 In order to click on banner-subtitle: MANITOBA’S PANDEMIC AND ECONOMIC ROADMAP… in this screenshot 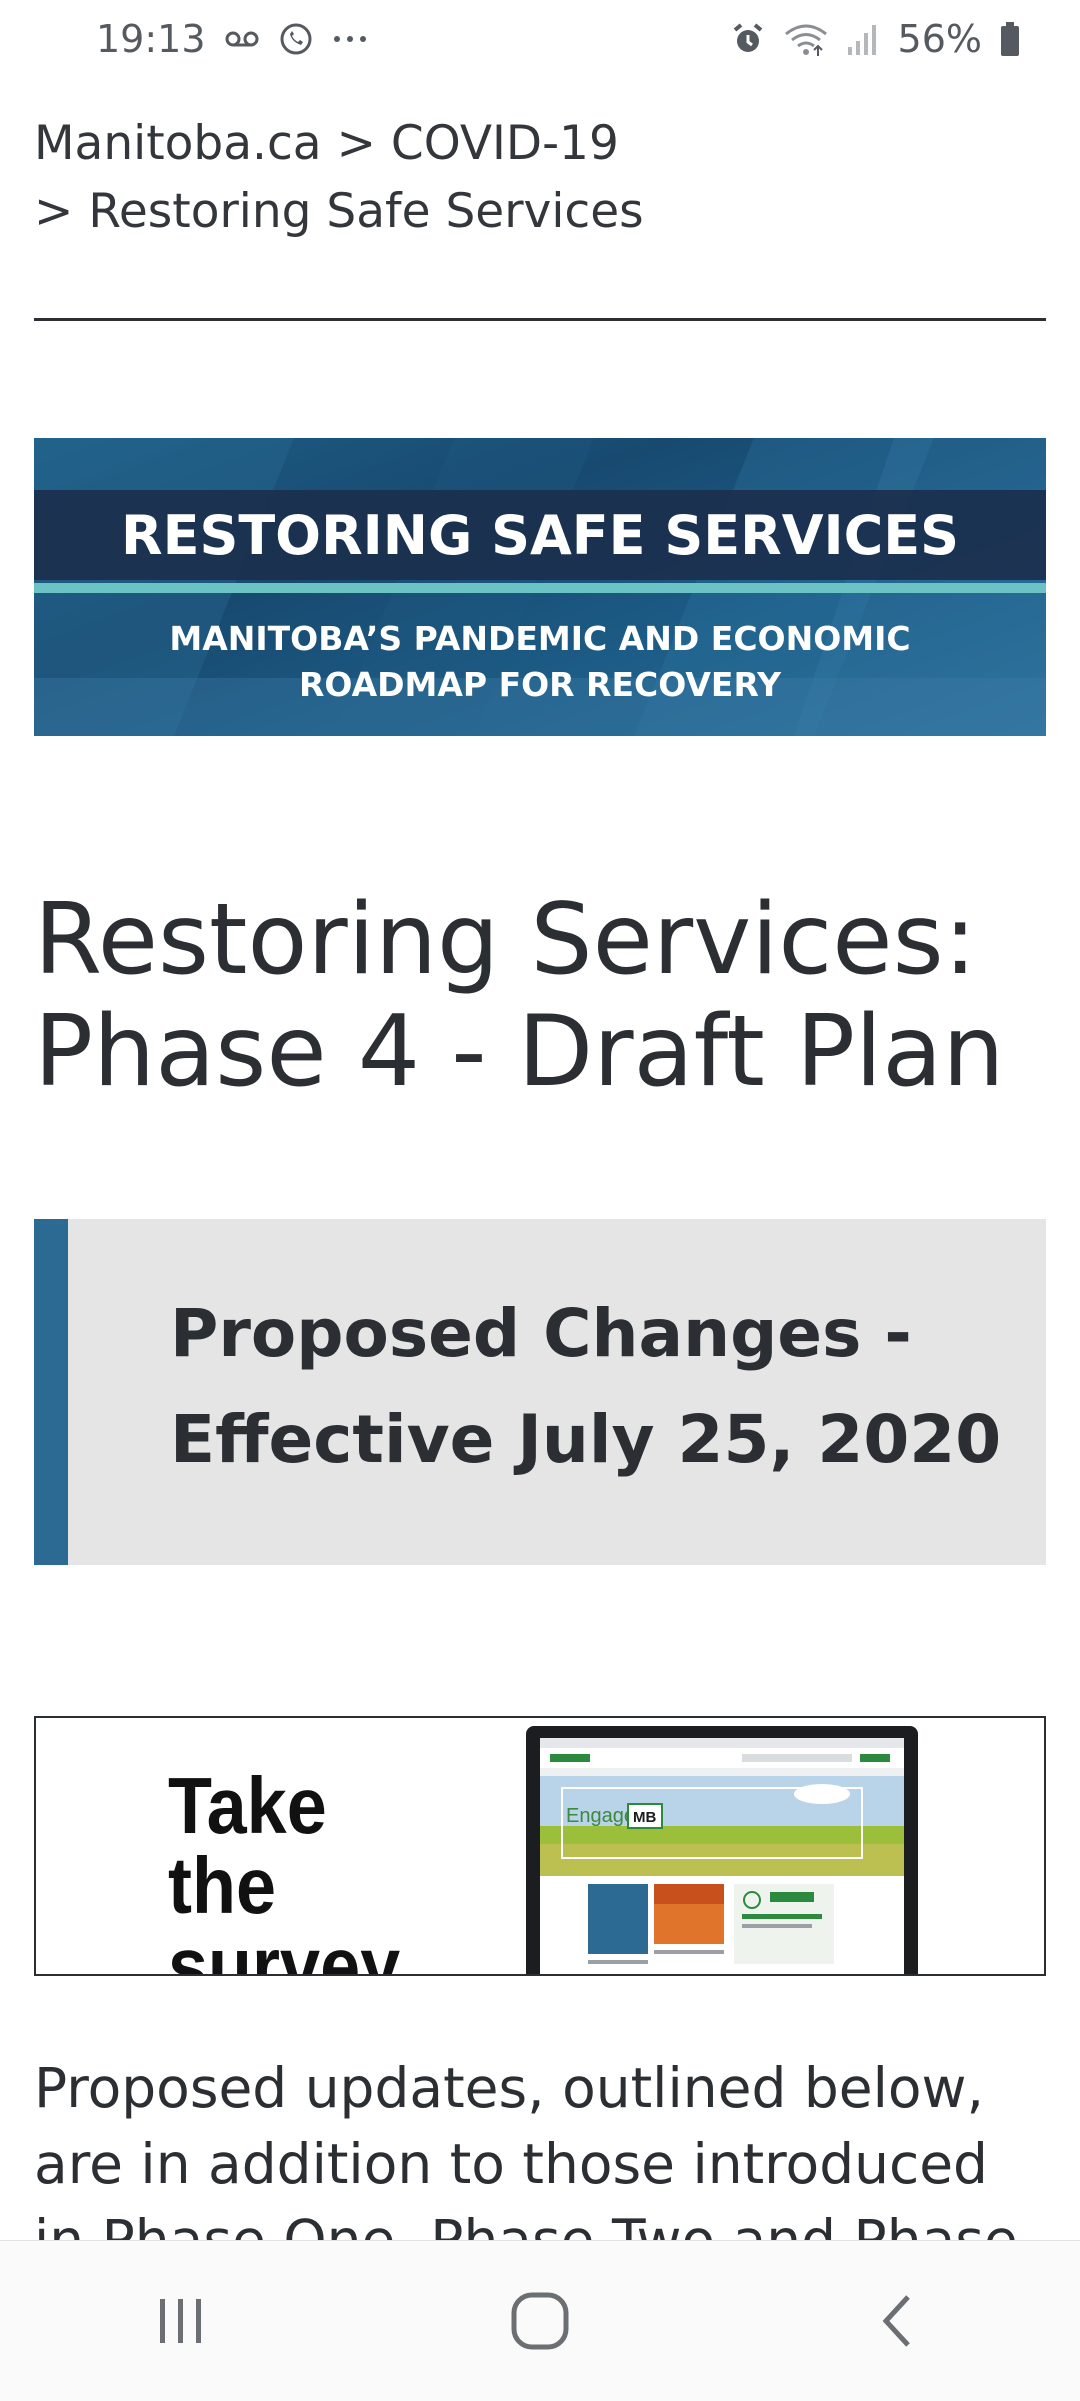, I will do `click(540, 662)`.